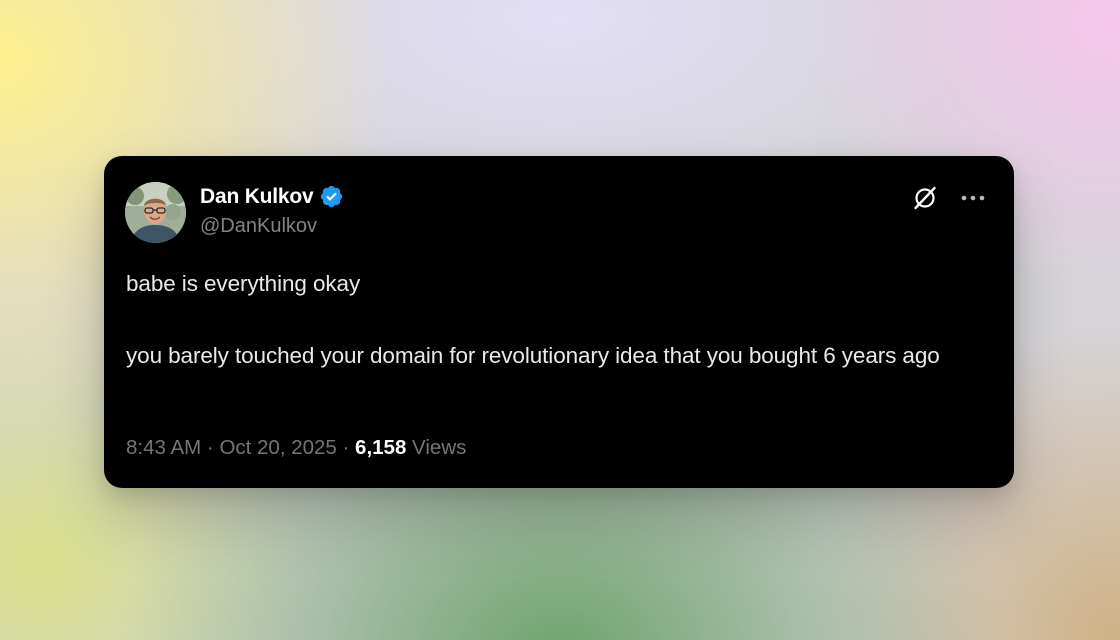 This screenshot has width=1120, height=640. I want to click on avatar-photo, so click(155, 212).